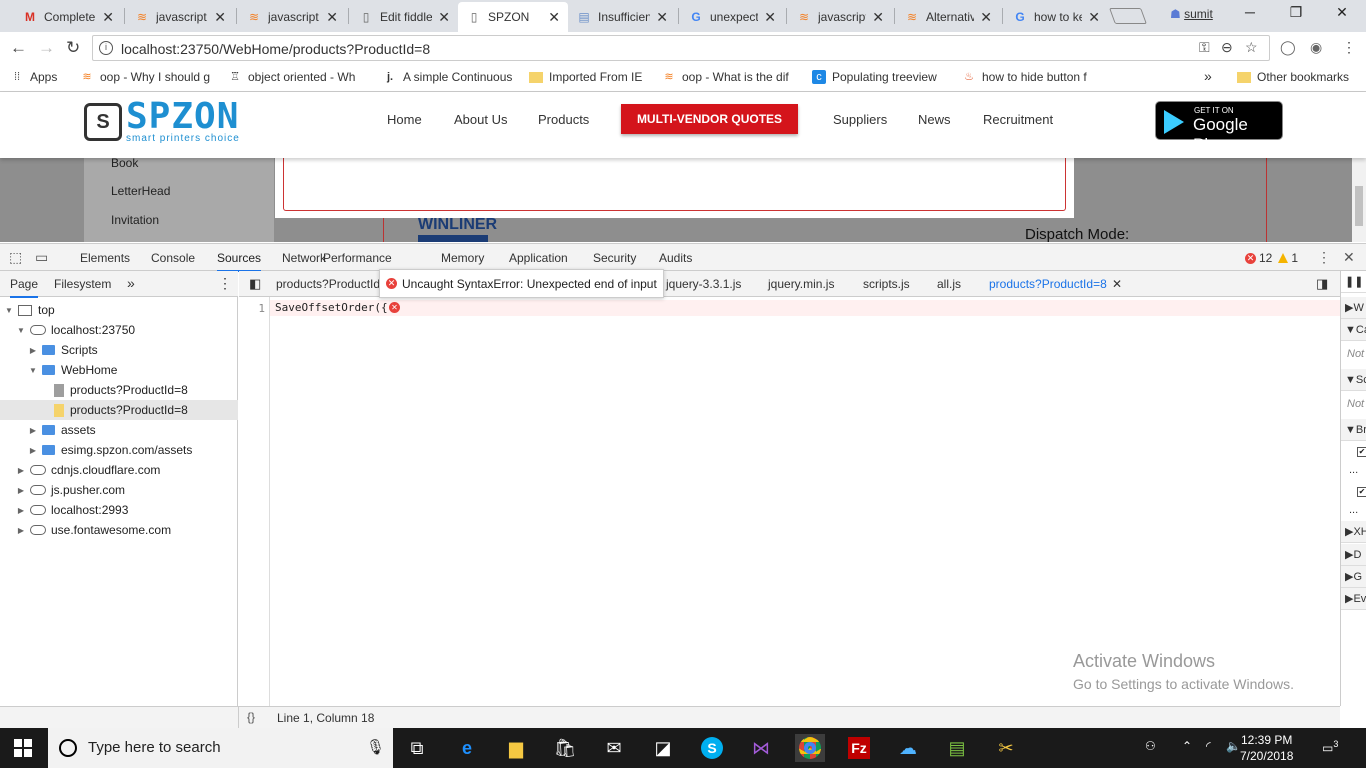 The height and width of the screenshot is (768, 1366). Describe the element at coordinates (565, 748) in the screenshot. I see `store-icon: 🛍` at that location.